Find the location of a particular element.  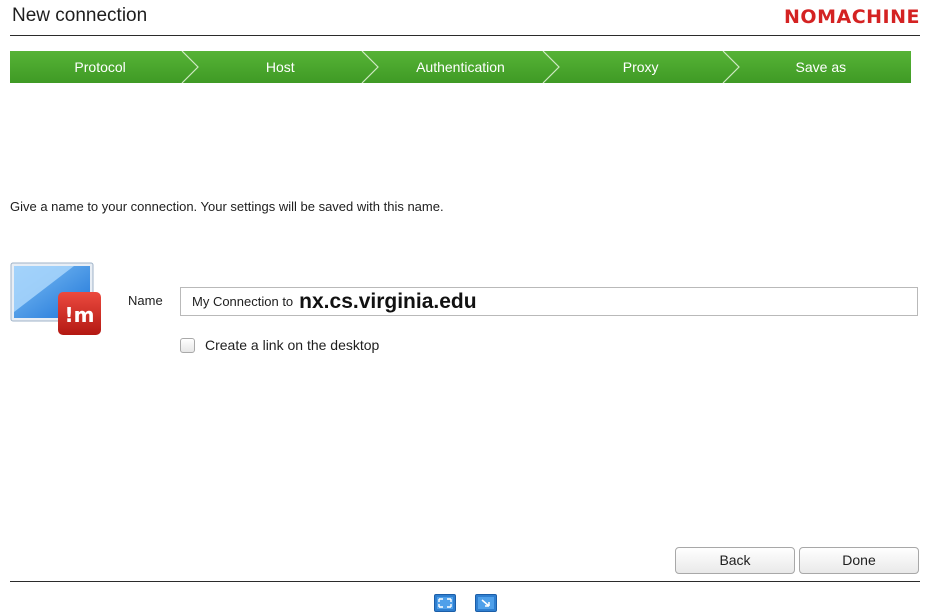

footer-divider is located at coordinates (465, 581).